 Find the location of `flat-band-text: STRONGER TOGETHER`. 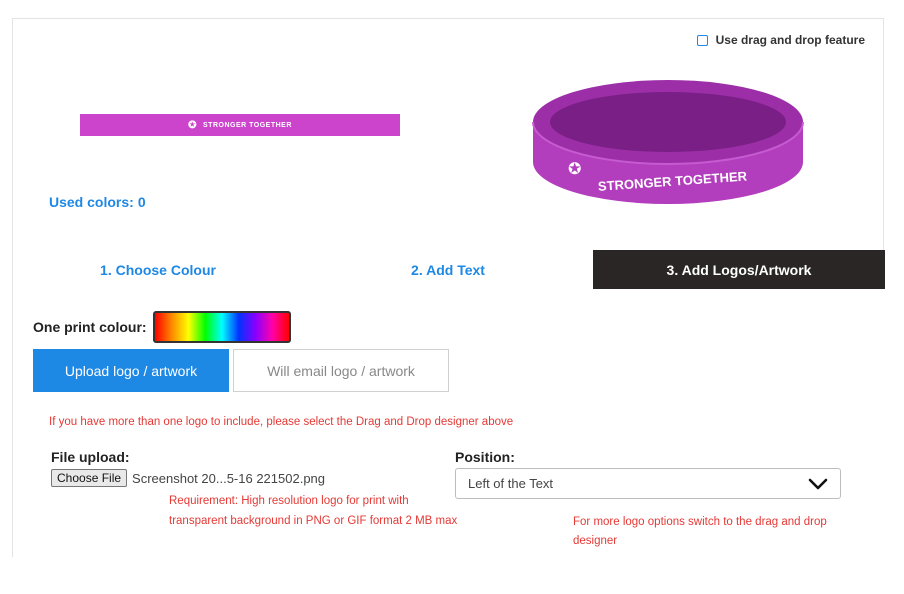

flat-band-text: STRONGER TOGETHER is located at coordinates (247, 125).